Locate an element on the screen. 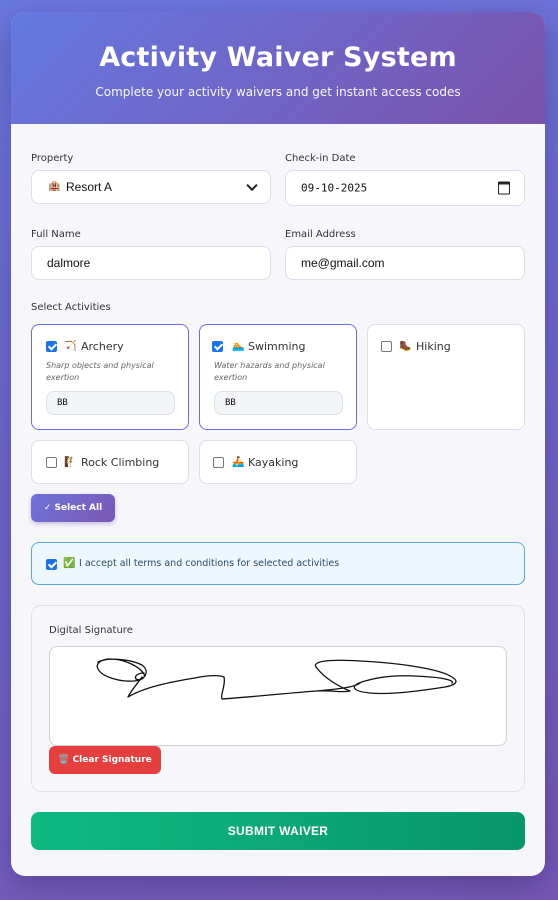  property-select: 🏨 Resort A is located at coordinates (151, 187).